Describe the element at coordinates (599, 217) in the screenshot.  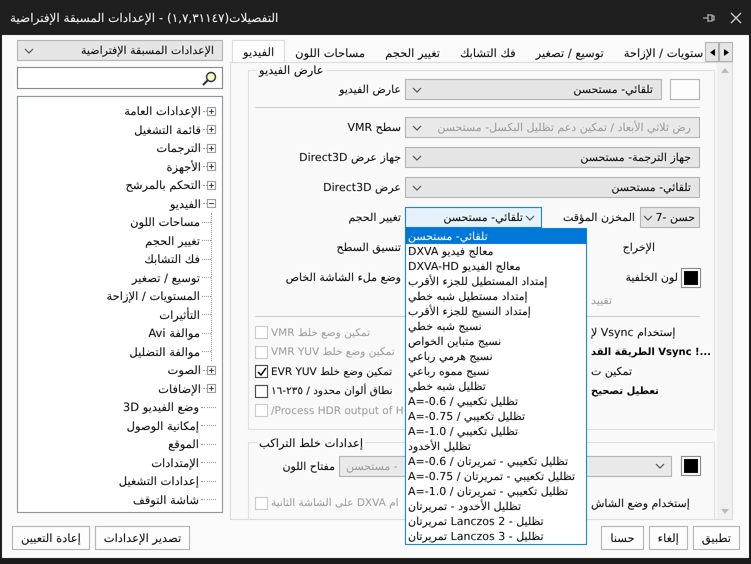
I see `field-label: المخزن المؤقت` at that location.